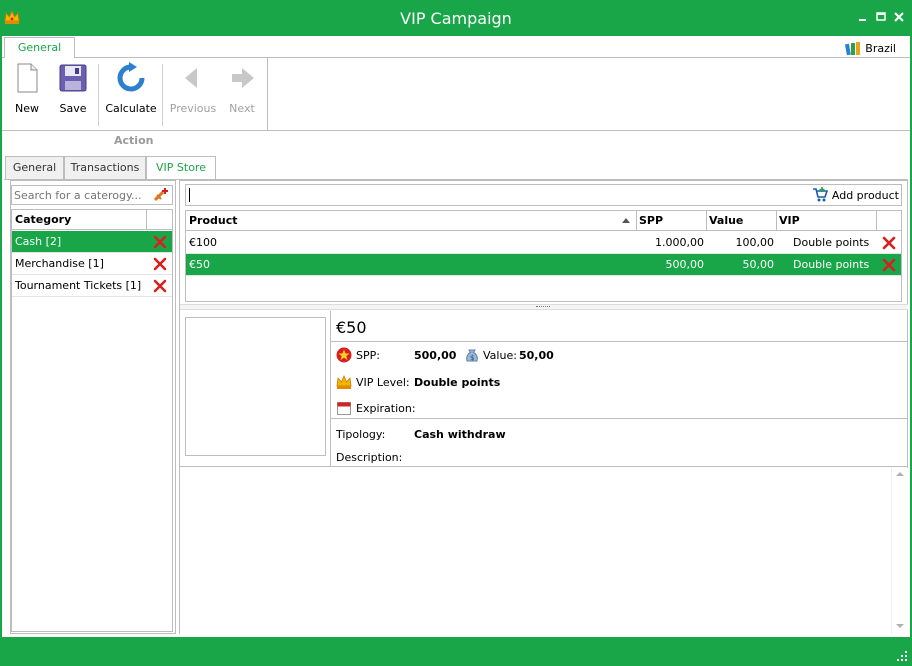 The image size is (912, 666). Describe the element at coordinates (544, 466) in the screenshot. I see `detail-bottom-border` at that location.